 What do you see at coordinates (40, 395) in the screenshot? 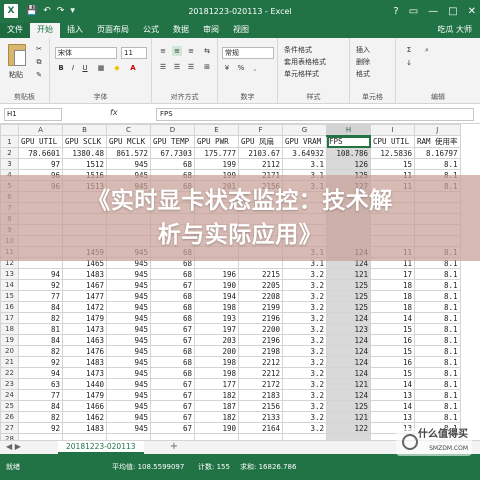
I see `table-cell: 77` at bounding box center [40, 395].